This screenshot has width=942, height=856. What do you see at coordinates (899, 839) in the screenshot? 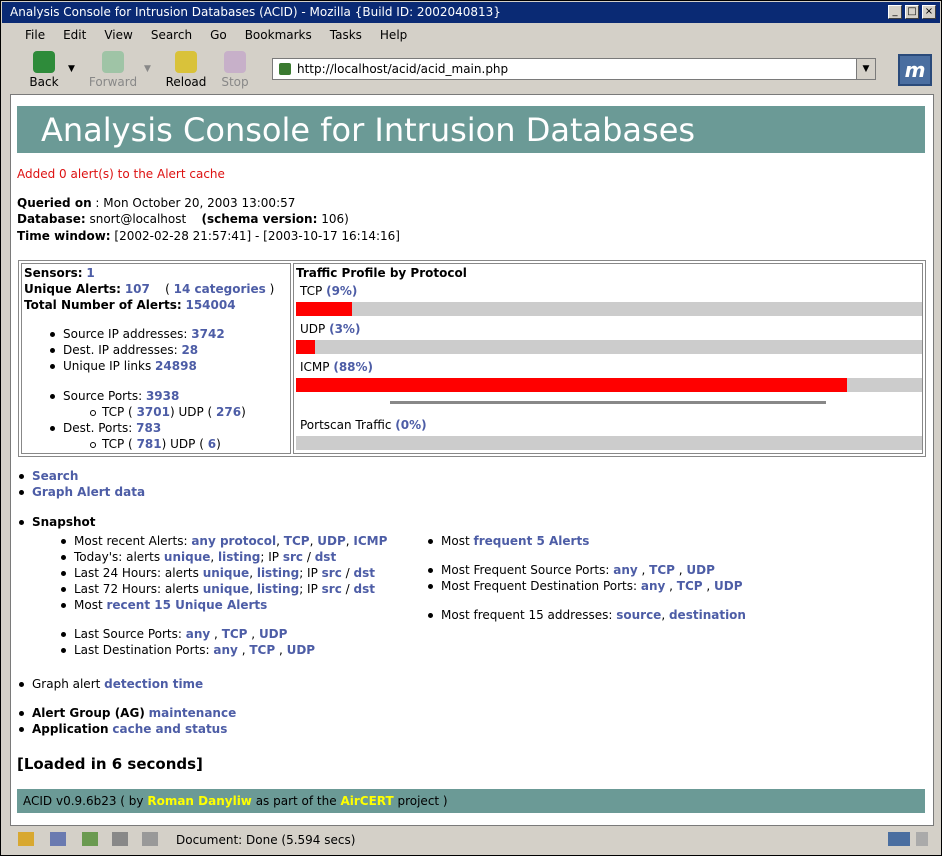
I see `online-icon` at bounding box center [899, 839].